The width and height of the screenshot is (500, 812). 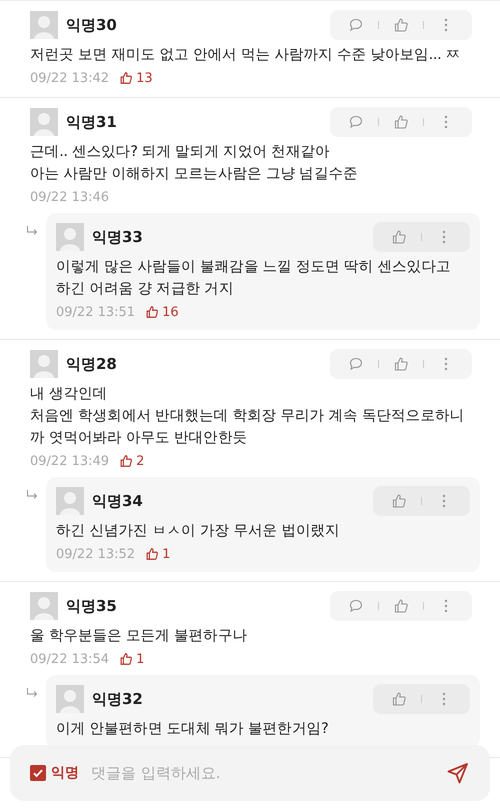 What do you see at coordinates (144, 78) in the screenshot?
I see `like-count: 13` at bounding box center [144, 78].